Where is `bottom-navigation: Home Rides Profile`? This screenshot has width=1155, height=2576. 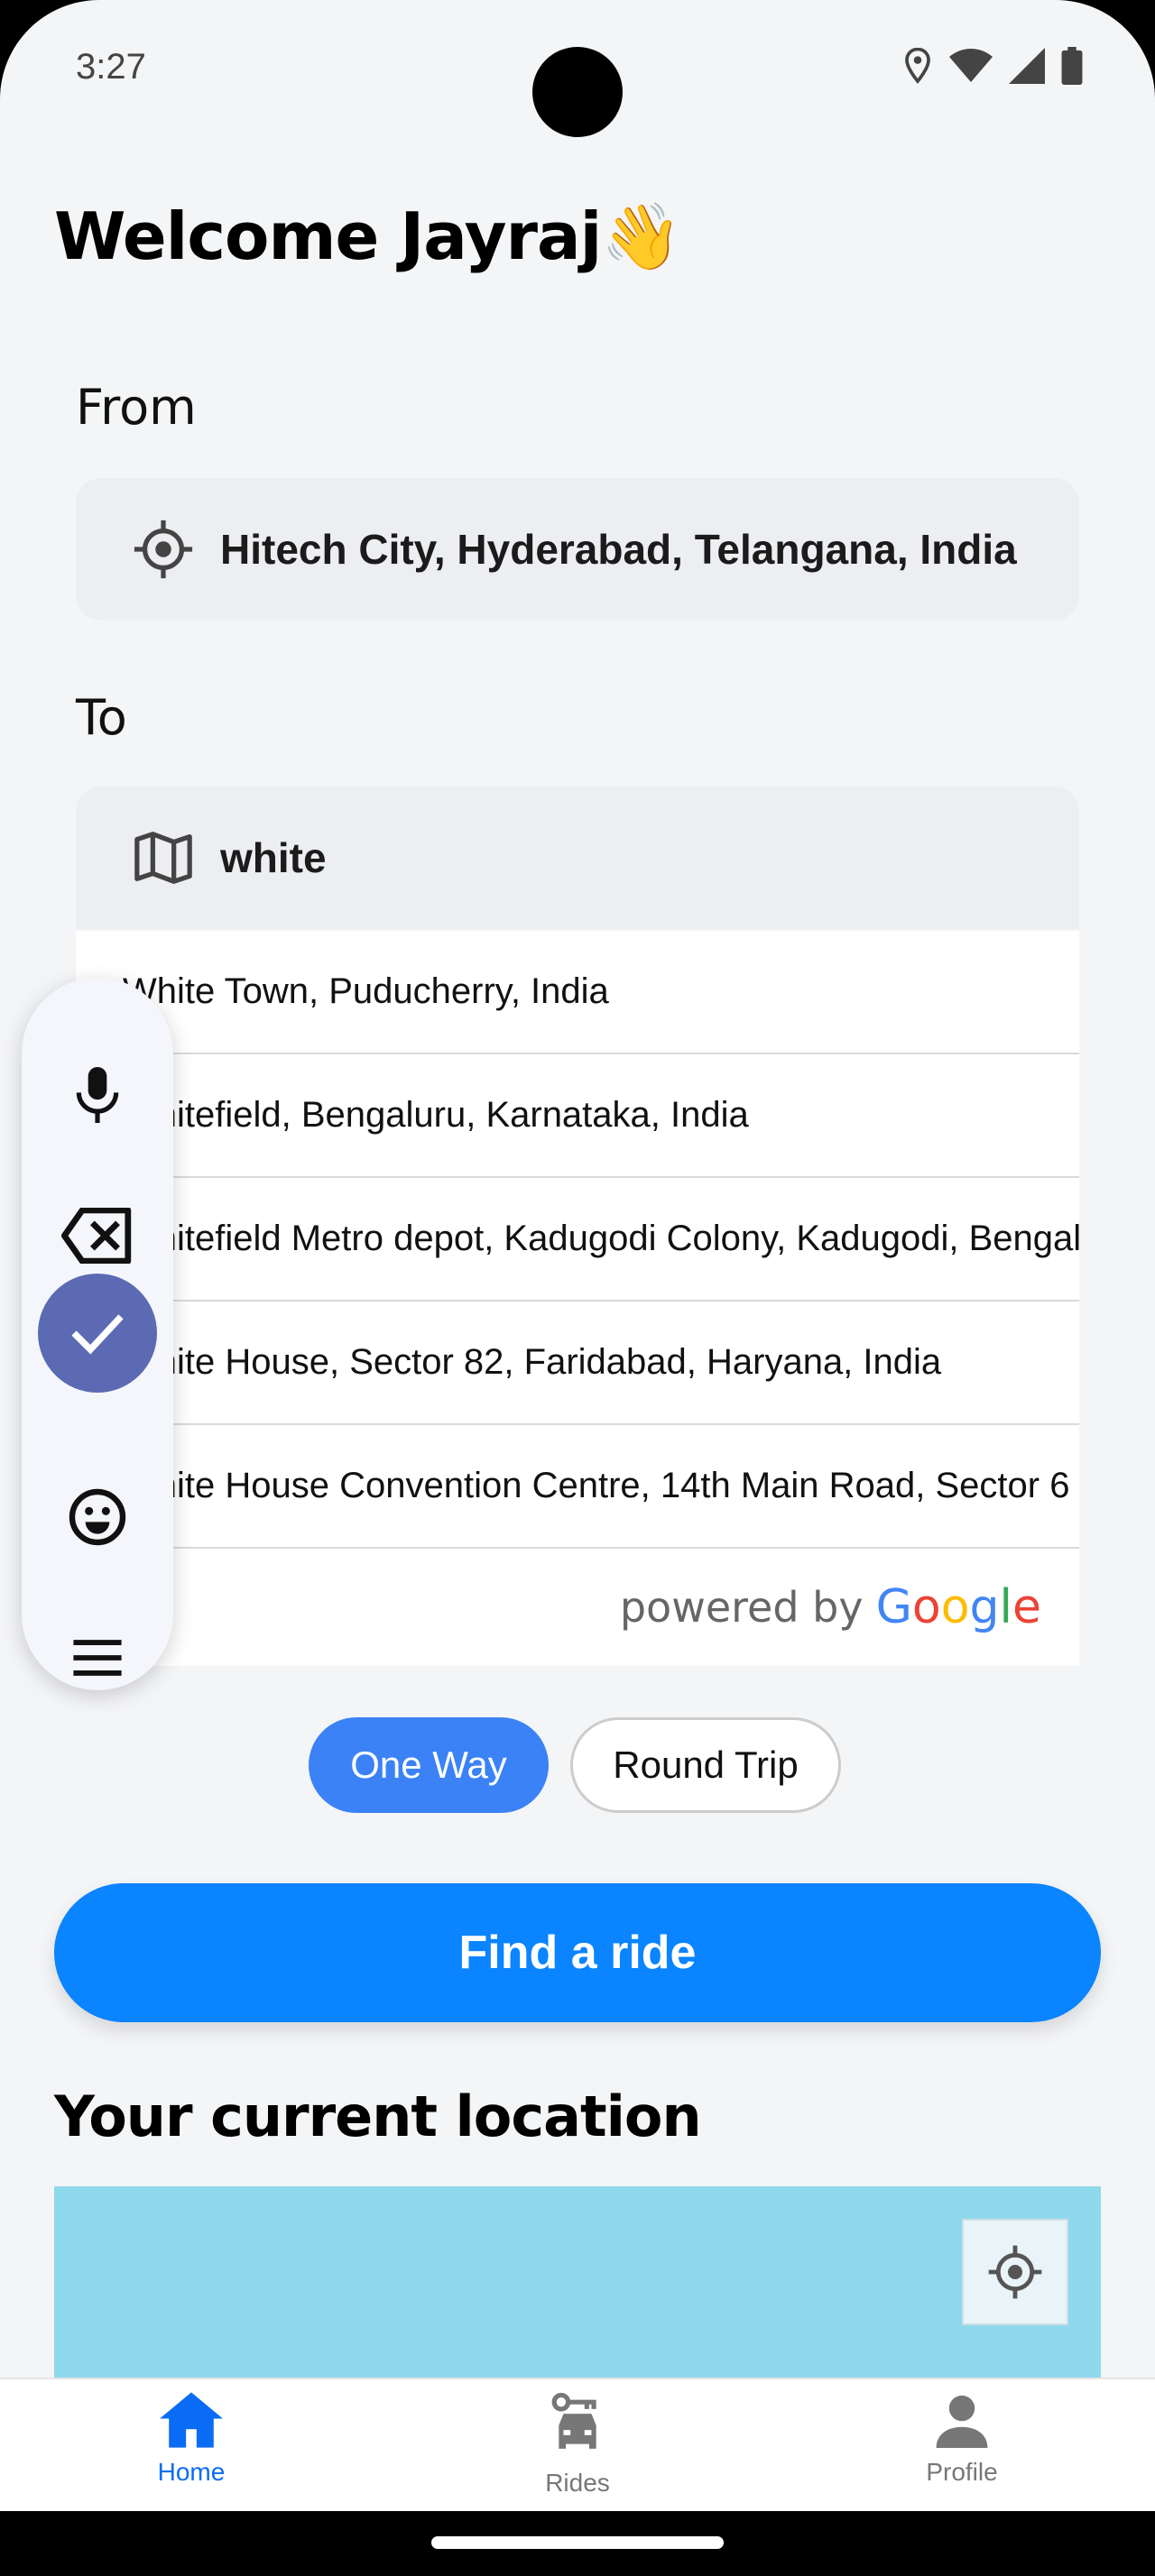
bottom-navigation: Home Rides Profile is located at coordinates (577, 2444).